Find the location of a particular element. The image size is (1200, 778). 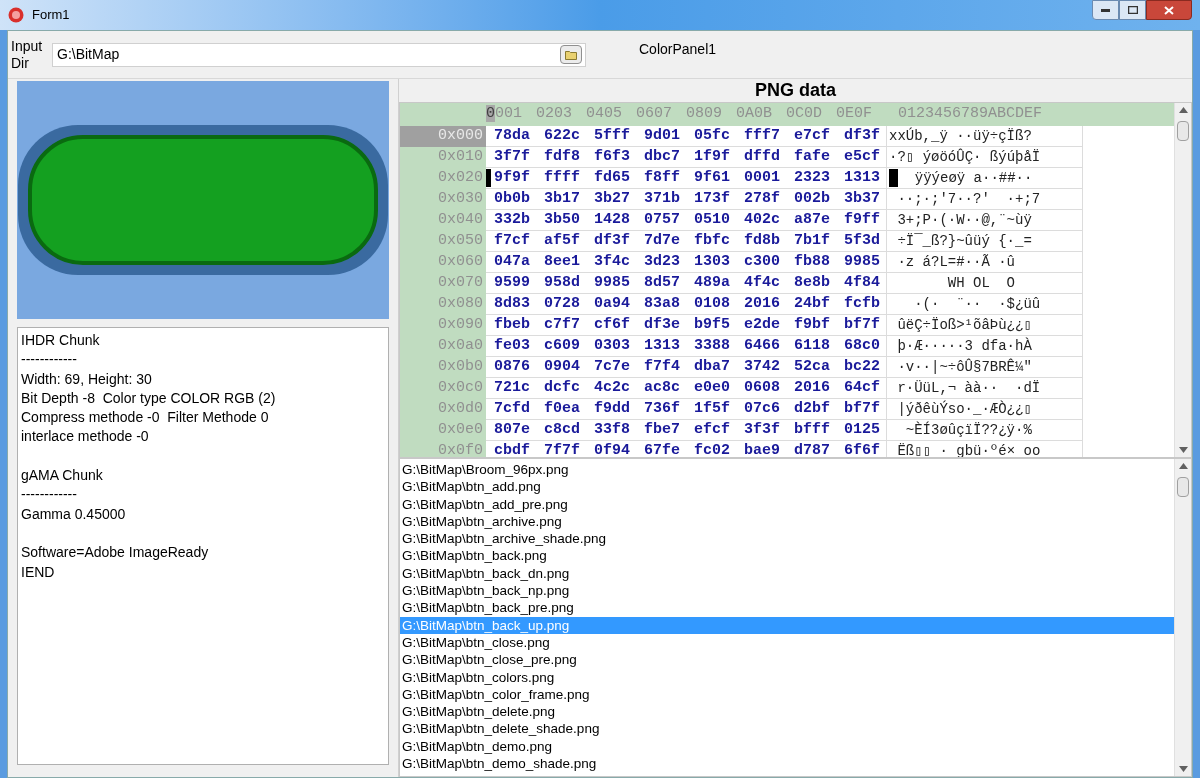

file-list-item: G:\BitMap\btn_delete.png is located at coordinates (787, 712).